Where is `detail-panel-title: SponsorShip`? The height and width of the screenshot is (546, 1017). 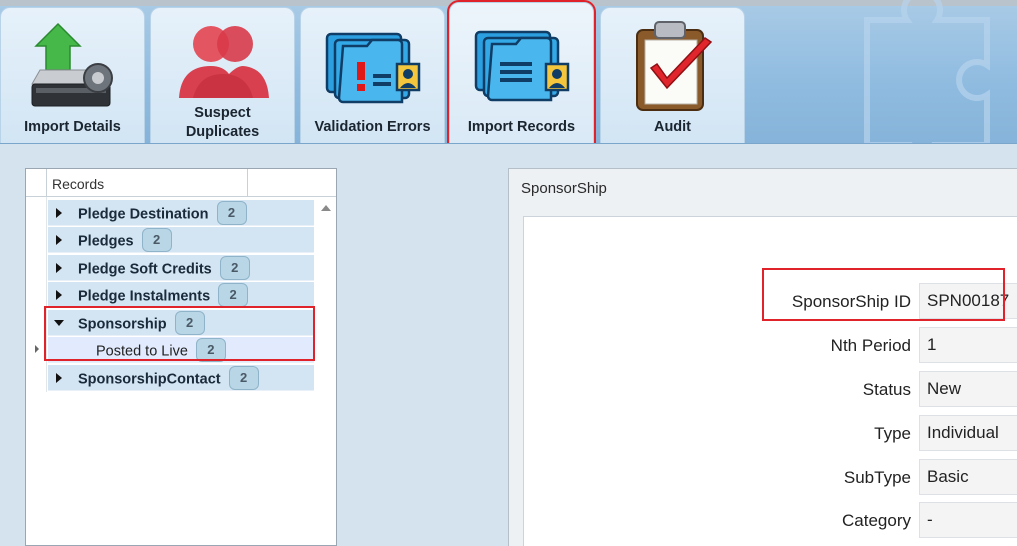 detail-panel-title: SponsorShip is located at coordinates (564, 188).